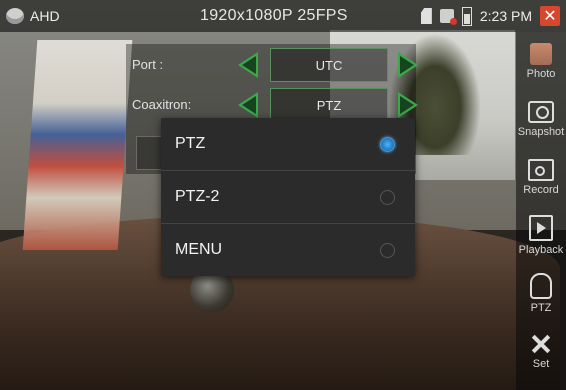  Describe the element at coordinates (77, 145) in the screenshot. I see `background-poster` at that location.